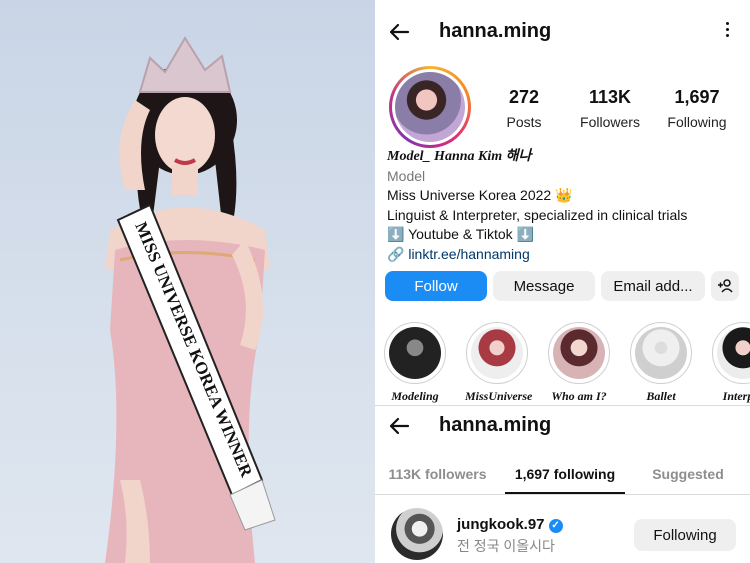 This screenshot has height=563, width=750. I want to click on highlight-label: Ballet, so click(661, 396).